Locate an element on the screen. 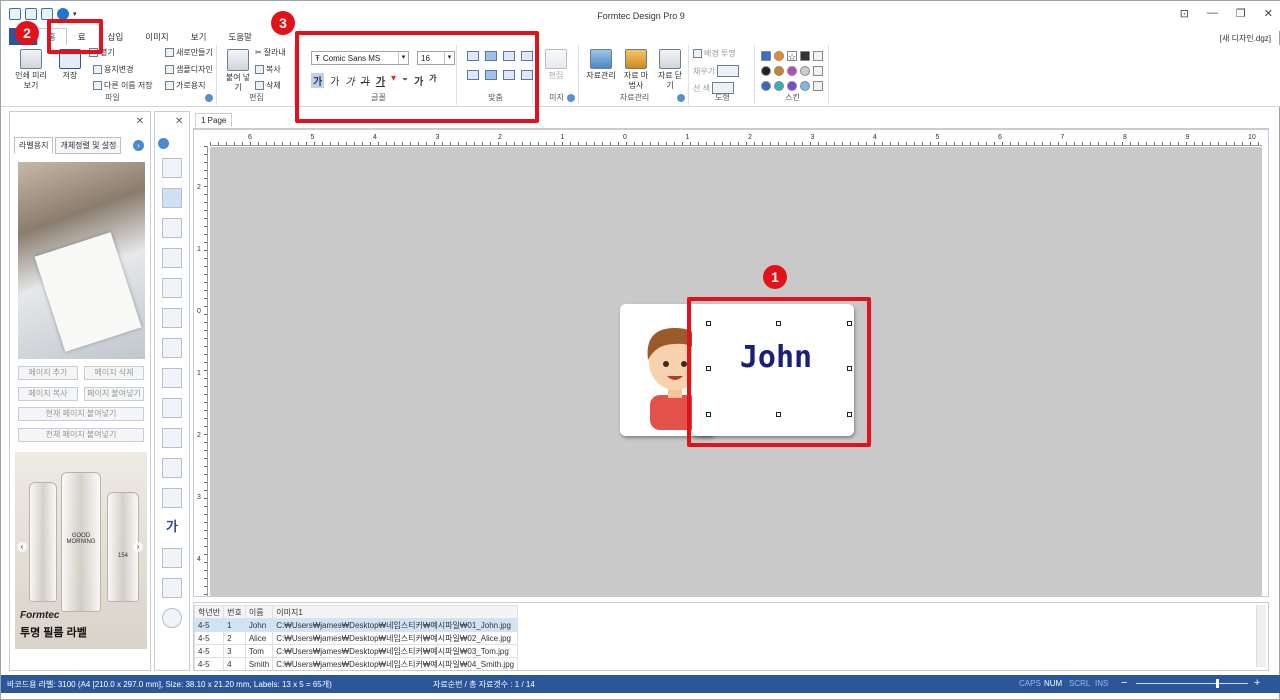 The height and width of the screenshot is (700, 1280). splitter-grip: ···· is located at coordinates (725, 605).